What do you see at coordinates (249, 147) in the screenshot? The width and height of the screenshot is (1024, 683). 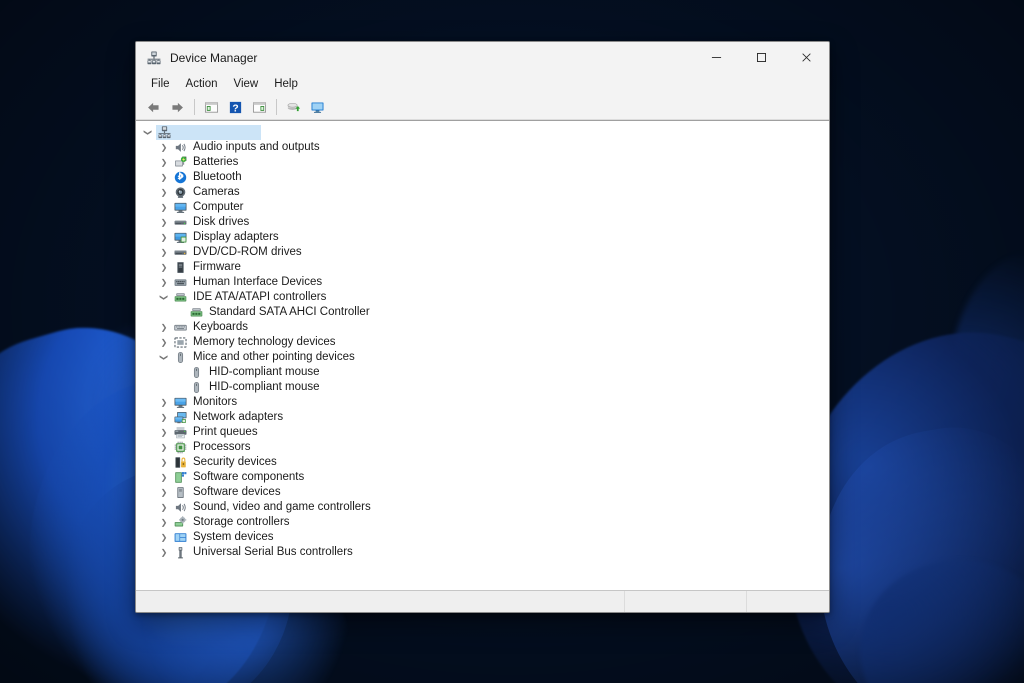 I see `tree-node-body: Audio inputs and outputs` at bounding box center [249, 147].